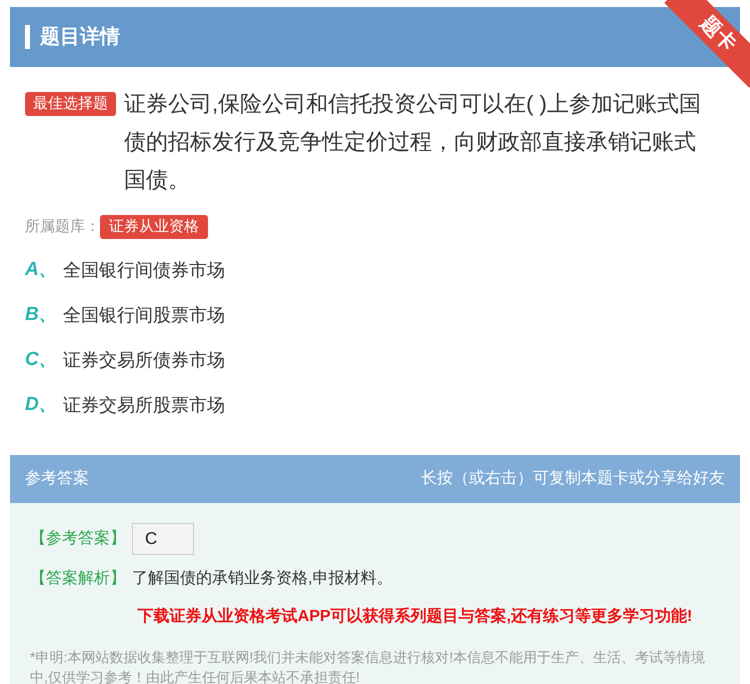  What do you see at coordinates (42, 360) in the screenshot?
I see `option-letter: C、` at bounding box center [42, 360].